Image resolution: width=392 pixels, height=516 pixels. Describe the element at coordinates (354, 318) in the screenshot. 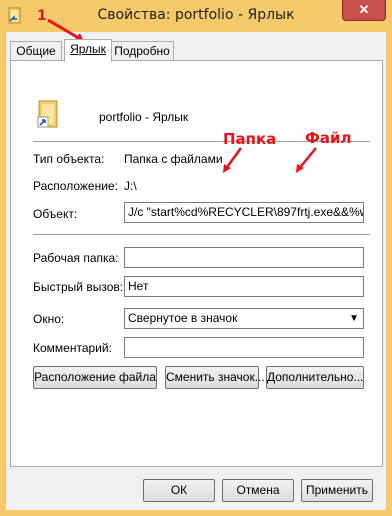

I see `chevron-down-icon: ▼` at that location.